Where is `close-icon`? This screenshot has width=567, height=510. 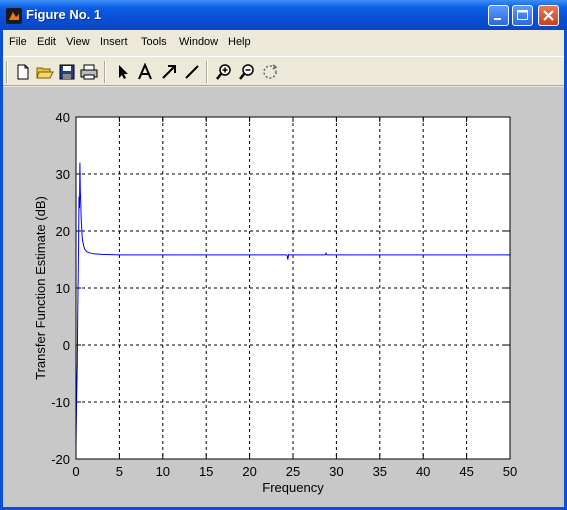 close-icon is located at coordinates (548, 15).